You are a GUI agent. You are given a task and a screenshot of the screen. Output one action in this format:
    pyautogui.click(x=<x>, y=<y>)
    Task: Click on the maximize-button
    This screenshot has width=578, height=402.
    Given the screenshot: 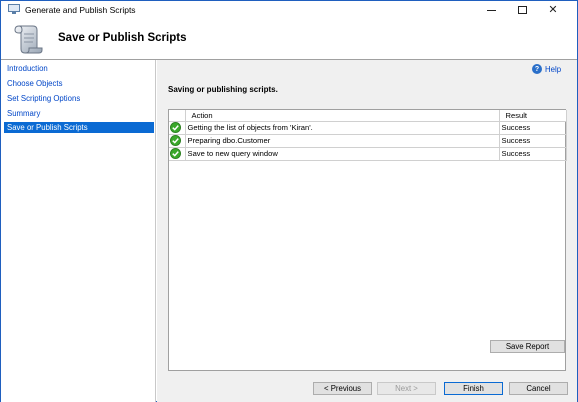 What is the action you would take?
    pyautogui.click(x=522, y=9)
    